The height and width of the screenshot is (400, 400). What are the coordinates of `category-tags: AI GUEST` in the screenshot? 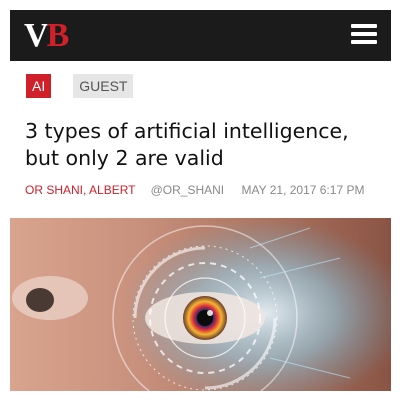 It's located at (80, 86).